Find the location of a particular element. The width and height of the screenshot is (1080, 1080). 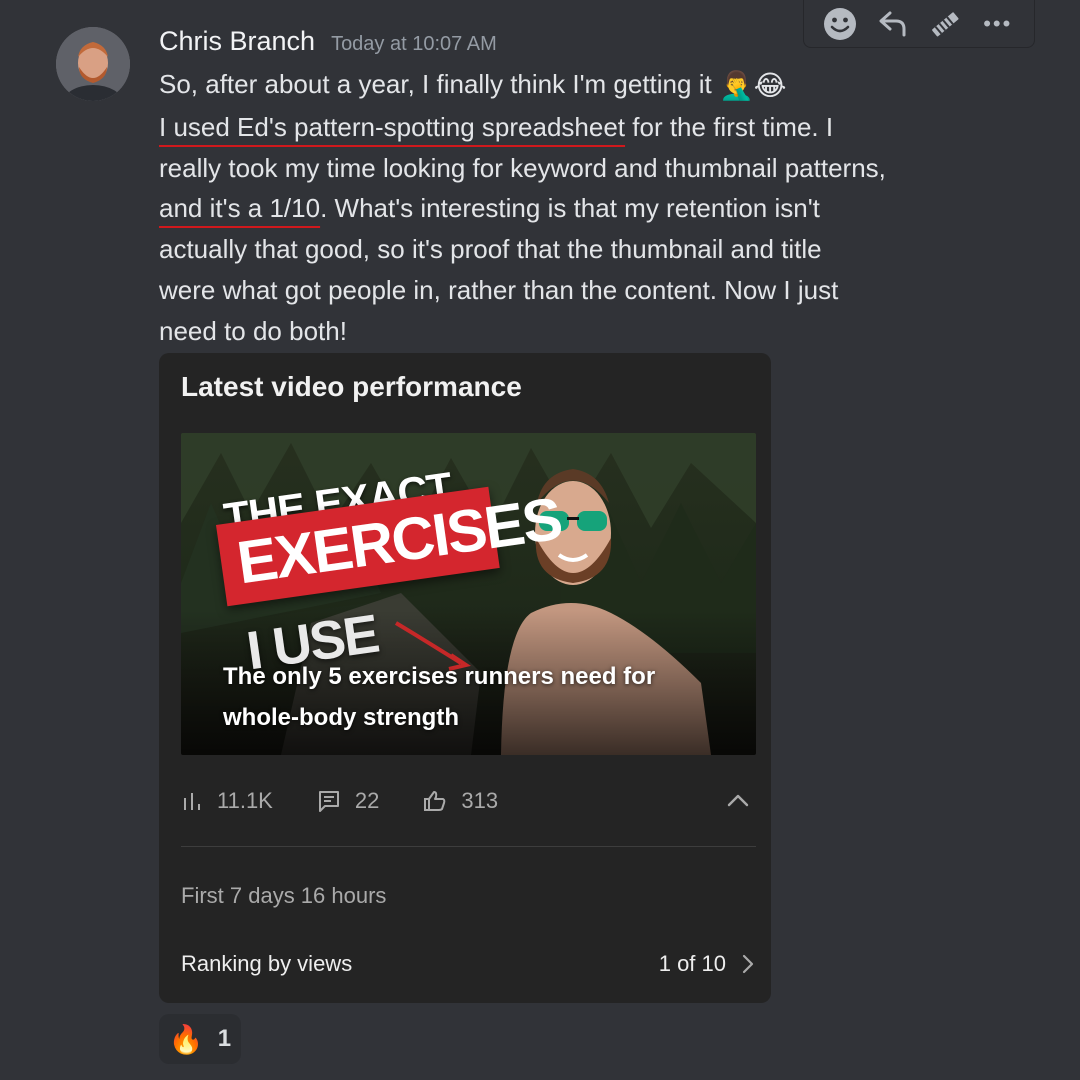

period-label: First 7 days 16 hours is located at coordinates (284, 895).